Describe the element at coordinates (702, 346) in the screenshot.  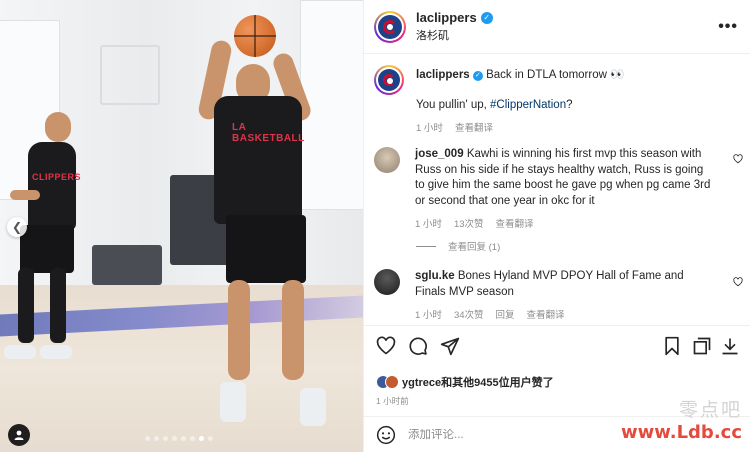
I see `expand-icon` at that location.